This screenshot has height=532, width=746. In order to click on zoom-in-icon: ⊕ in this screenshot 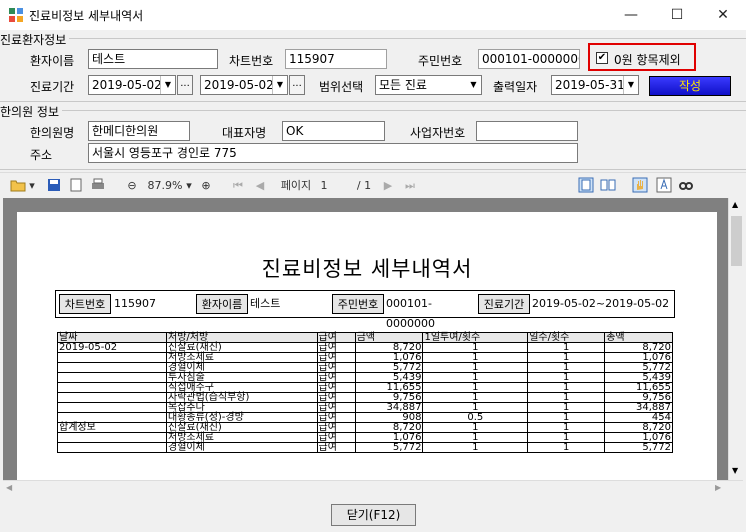, I will do `click(206, 186)`.